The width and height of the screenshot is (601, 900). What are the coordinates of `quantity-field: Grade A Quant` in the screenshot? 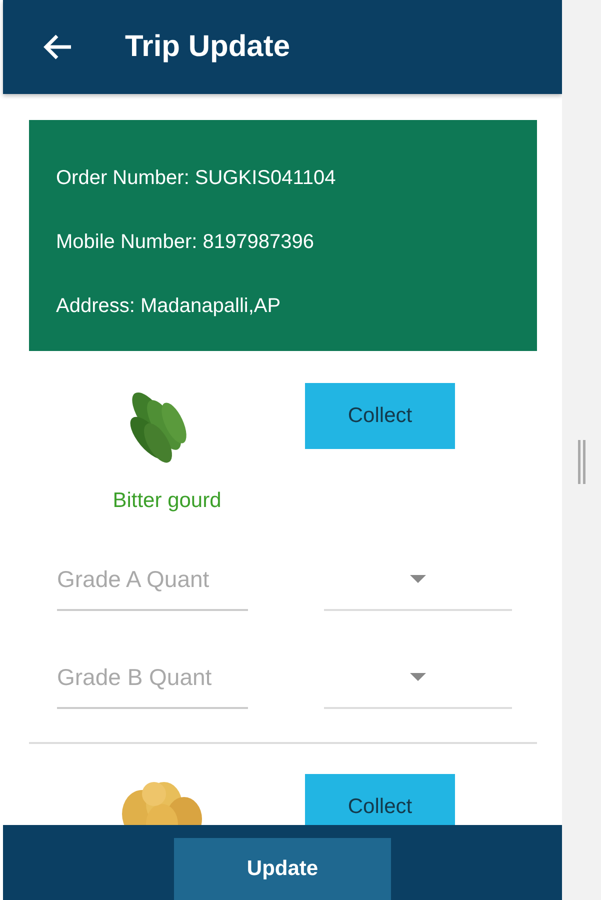 It's located at (152, 580).